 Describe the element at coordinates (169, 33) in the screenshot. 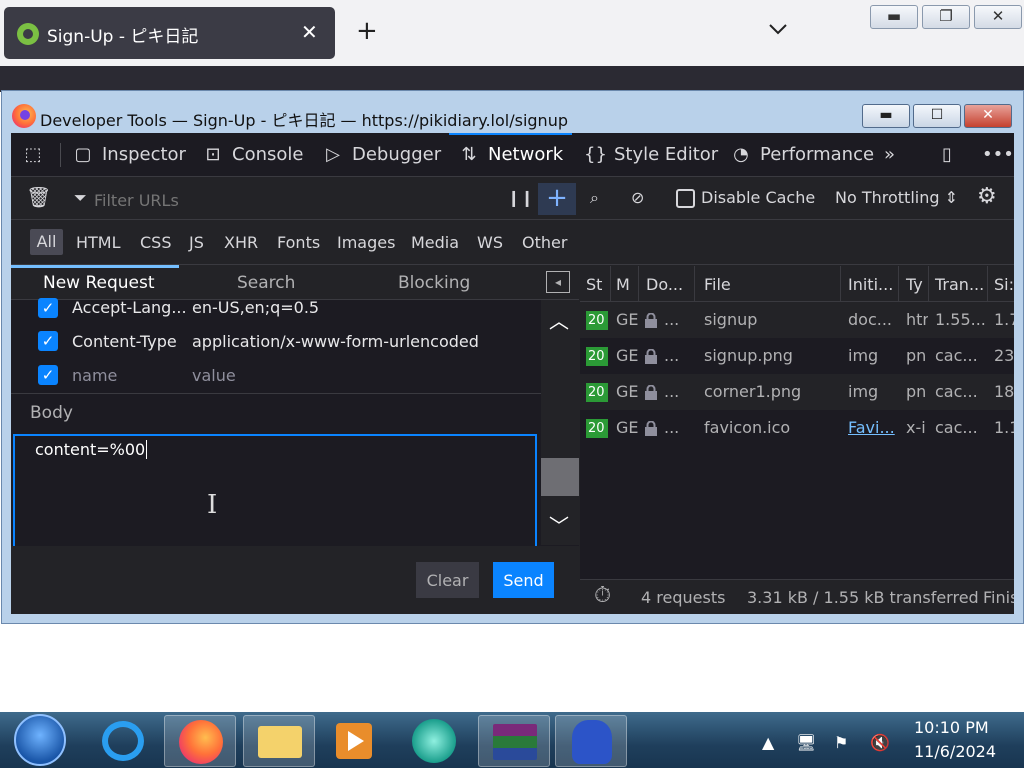

I see `browser-tab: Sign-Up - ピキ日記 ✕` at that location.